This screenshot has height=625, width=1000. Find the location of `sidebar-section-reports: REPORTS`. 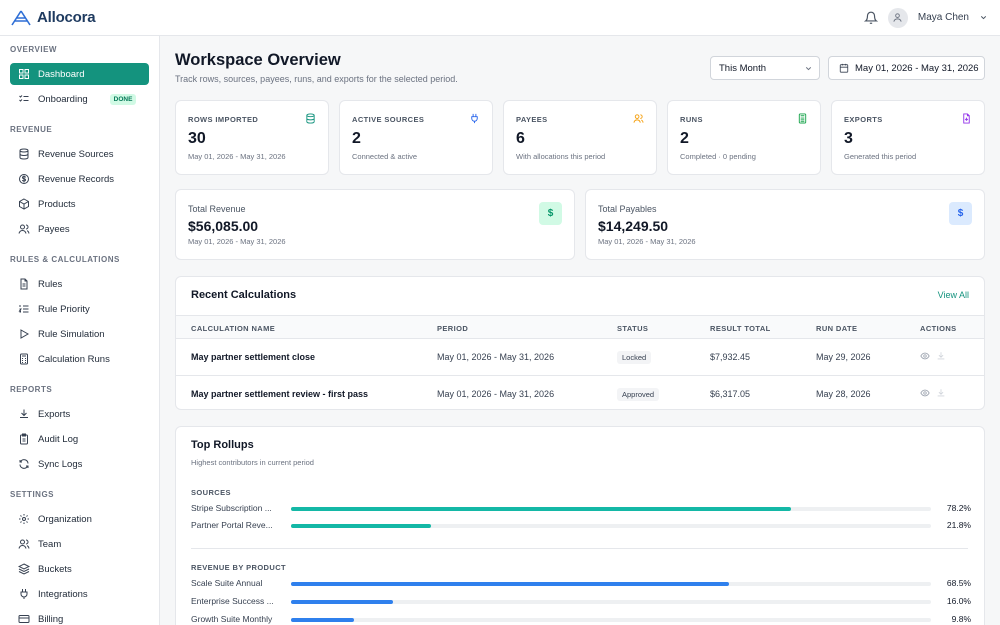

sidebar-section-reports: REPORTS is located at coordinates (31, 389).